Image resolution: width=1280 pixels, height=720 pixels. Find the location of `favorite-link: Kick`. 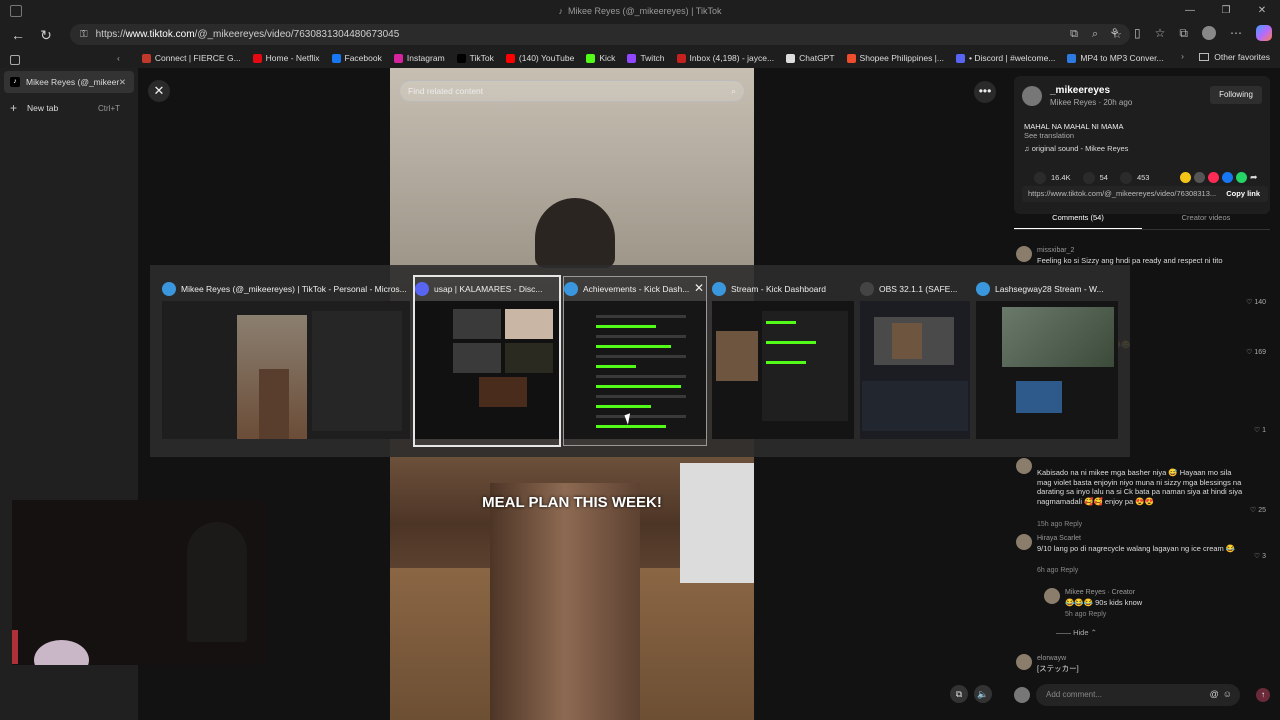

favorite-link: Kick is located at coordinates (600, 58).